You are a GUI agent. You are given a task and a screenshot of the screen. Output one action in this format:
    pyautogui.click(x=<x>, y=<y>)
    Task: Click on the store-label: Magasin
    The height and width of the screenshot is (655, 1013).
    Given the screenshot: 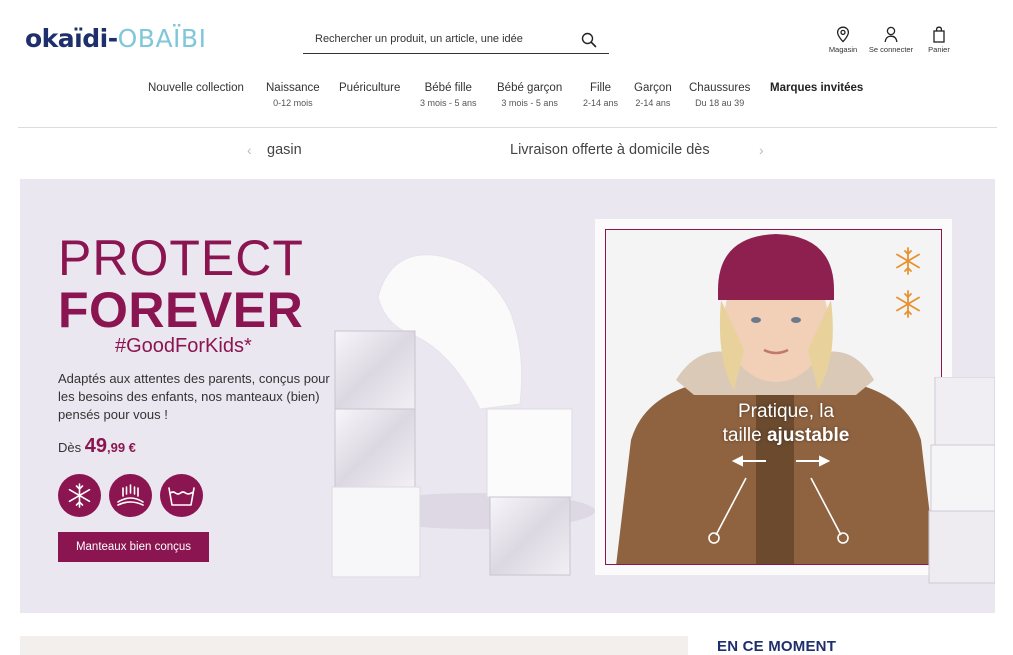 What is the action you would take?
    pyautogui.click(x=843, y=49)
    